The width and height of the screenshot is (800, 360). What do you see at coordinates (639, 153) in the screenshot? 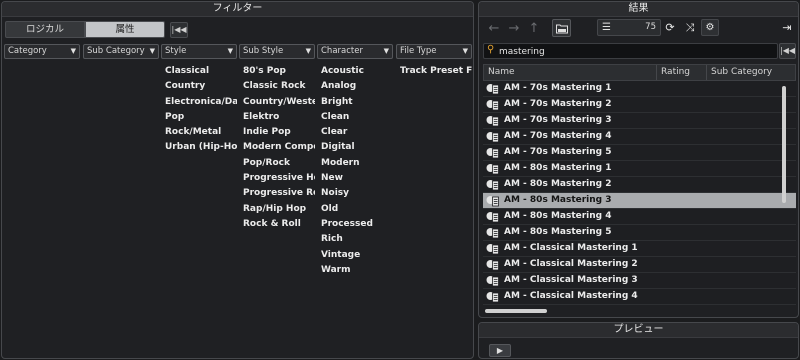
I see `table-row: AM - 70s Mastering 5` at bounding box center [639, 153].